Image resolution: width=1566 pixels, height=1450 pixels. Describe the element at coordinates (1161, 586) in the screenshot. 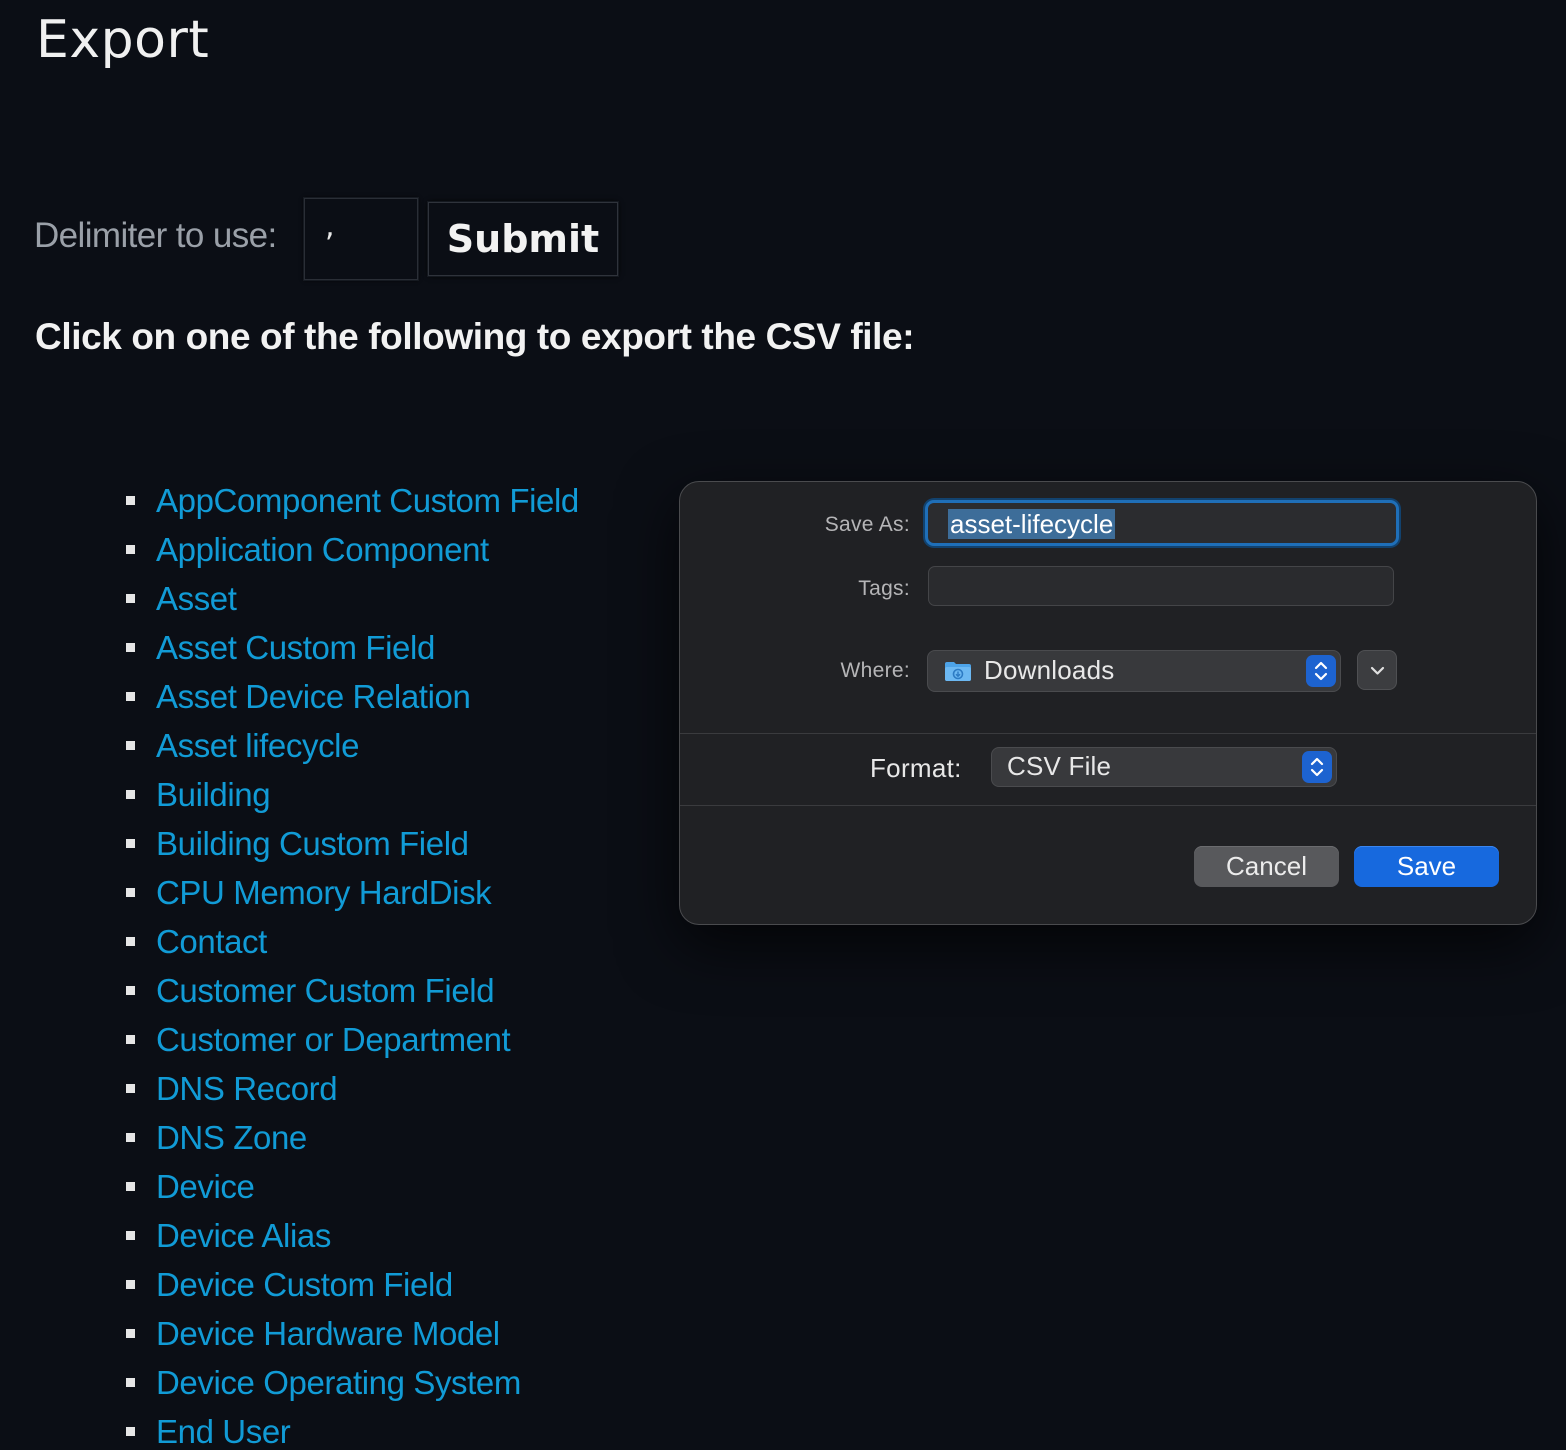

I see `tags-input` at that location.